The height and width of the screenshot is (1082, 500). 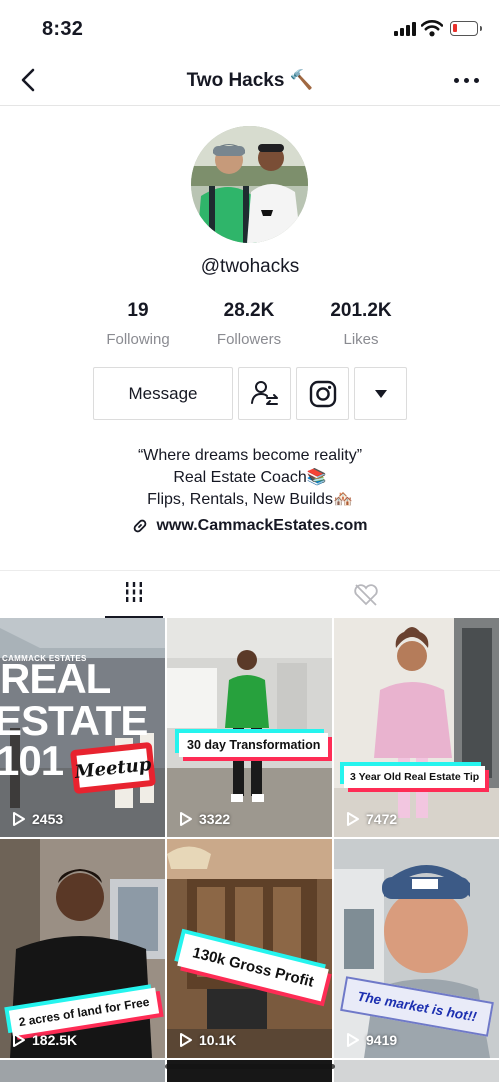 What do you see at coordinates (361, 324) in the screenshot?
I see `stat-likes: 201.2K Likes` at bounding box center [361, 324].